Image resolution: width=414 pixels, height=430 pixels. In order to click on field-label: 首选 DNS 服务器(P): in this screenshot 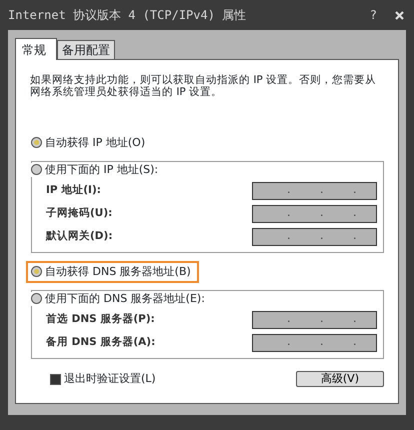, I will do `click(100, 320)`.